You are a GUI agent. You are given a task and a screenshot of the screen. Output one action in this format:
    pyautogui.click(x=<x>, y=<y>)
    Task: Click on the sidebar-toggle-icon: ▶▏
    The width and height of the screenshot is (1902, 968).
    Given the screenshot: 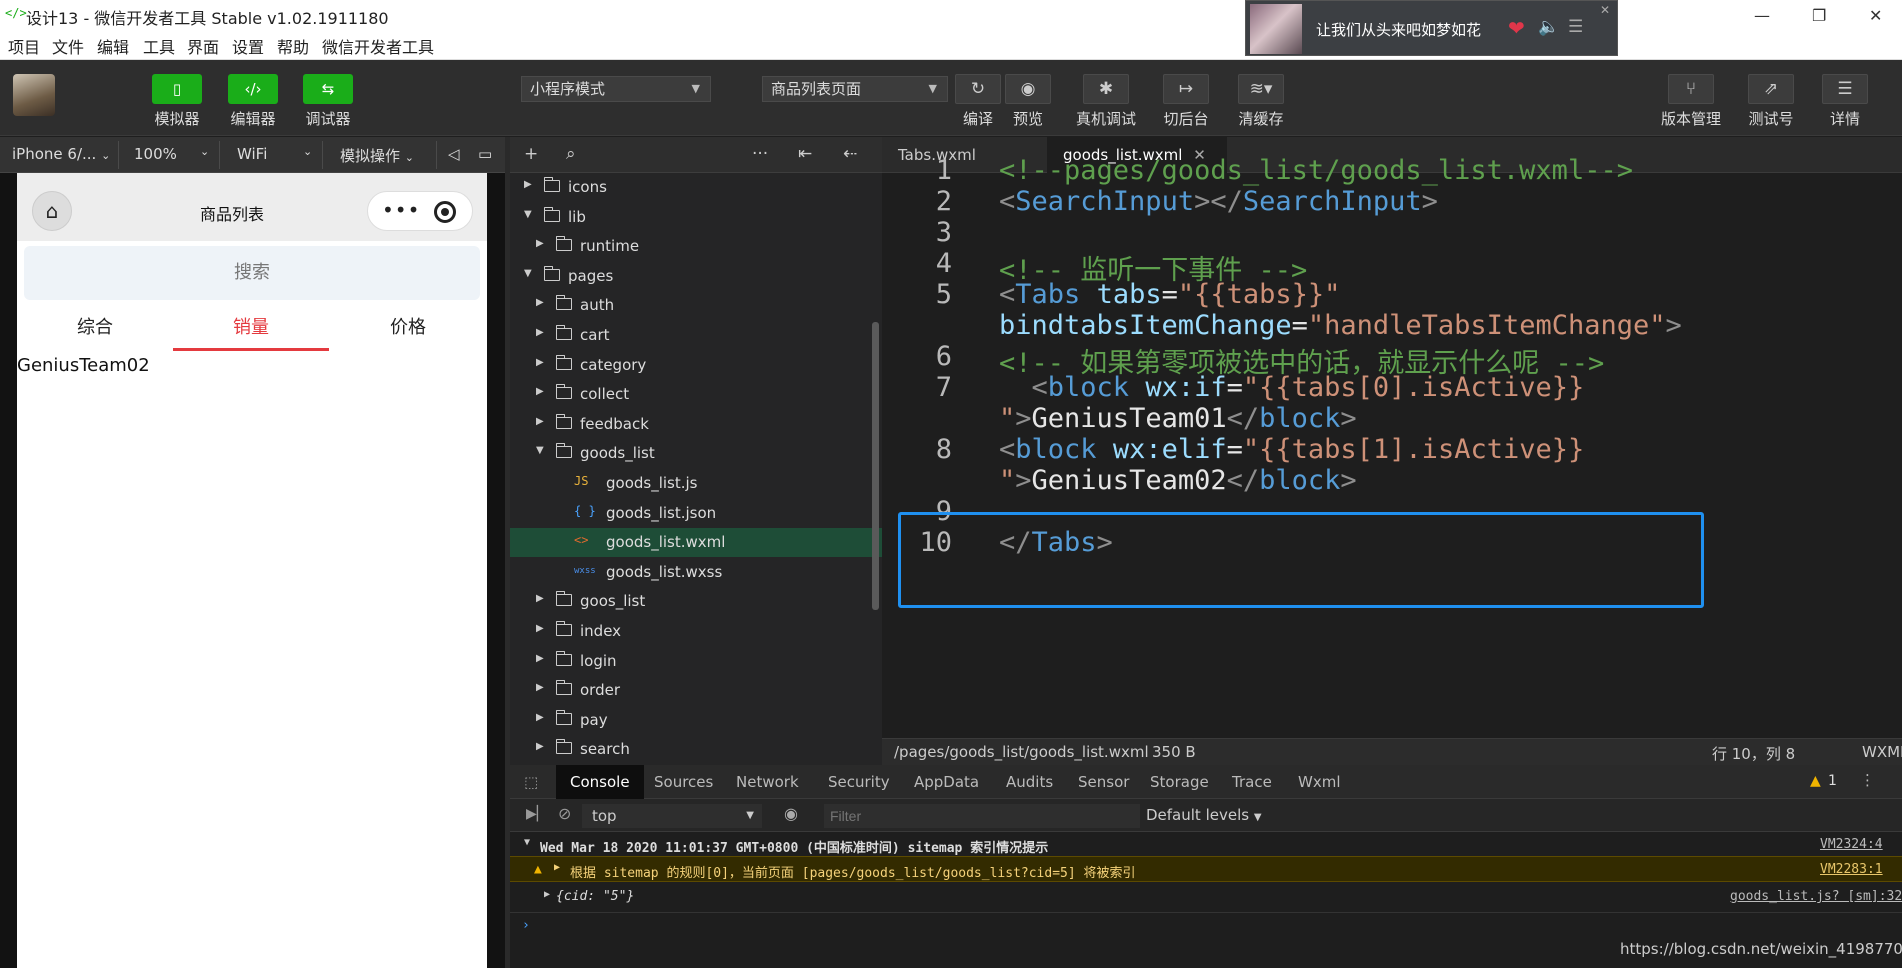 What is the action you would take?
    pyautogui.click(x=537, y=814)
    